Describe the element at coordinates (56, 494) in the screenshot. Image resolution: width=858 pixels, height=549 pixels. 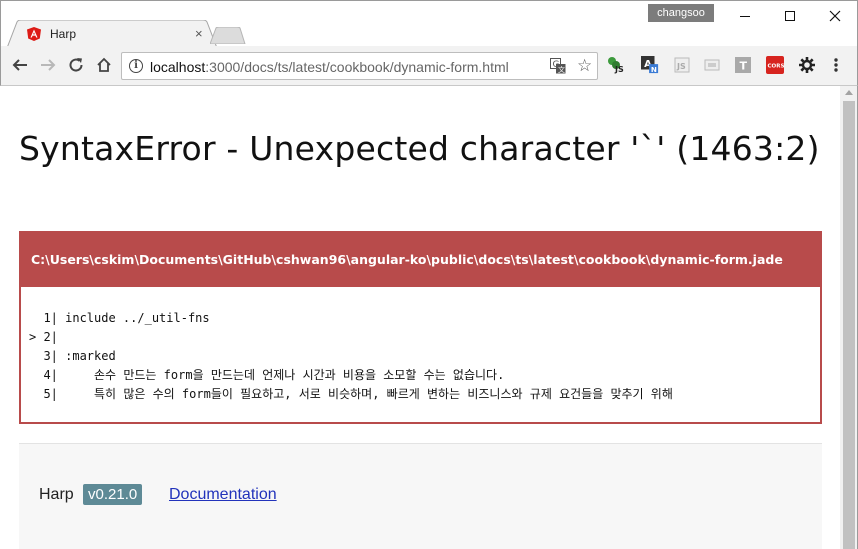
I see `footer-brand: Harp` at that location.